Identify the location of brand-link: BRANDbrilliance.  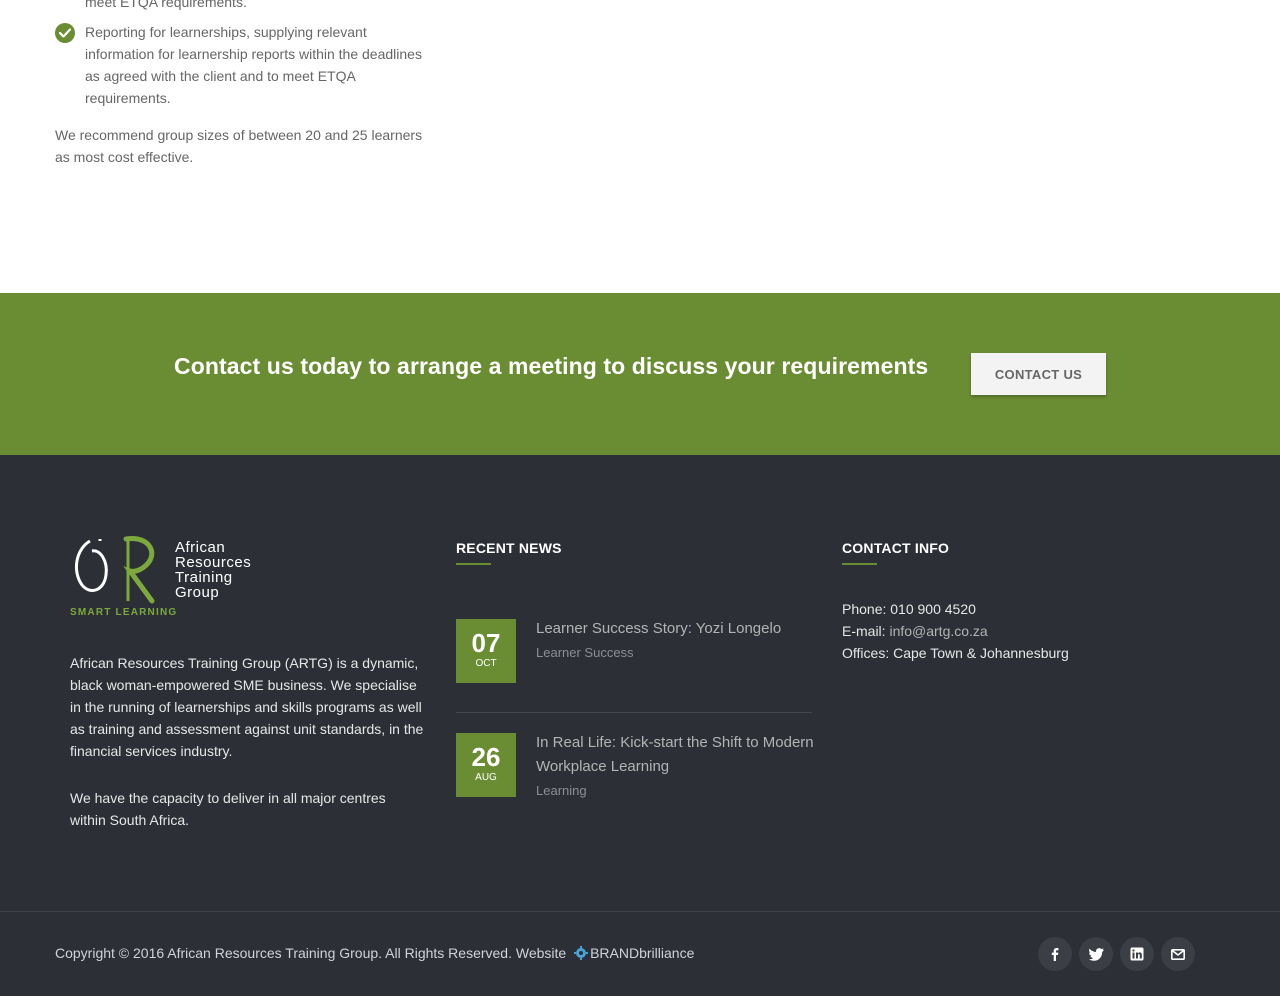
(642, 953).